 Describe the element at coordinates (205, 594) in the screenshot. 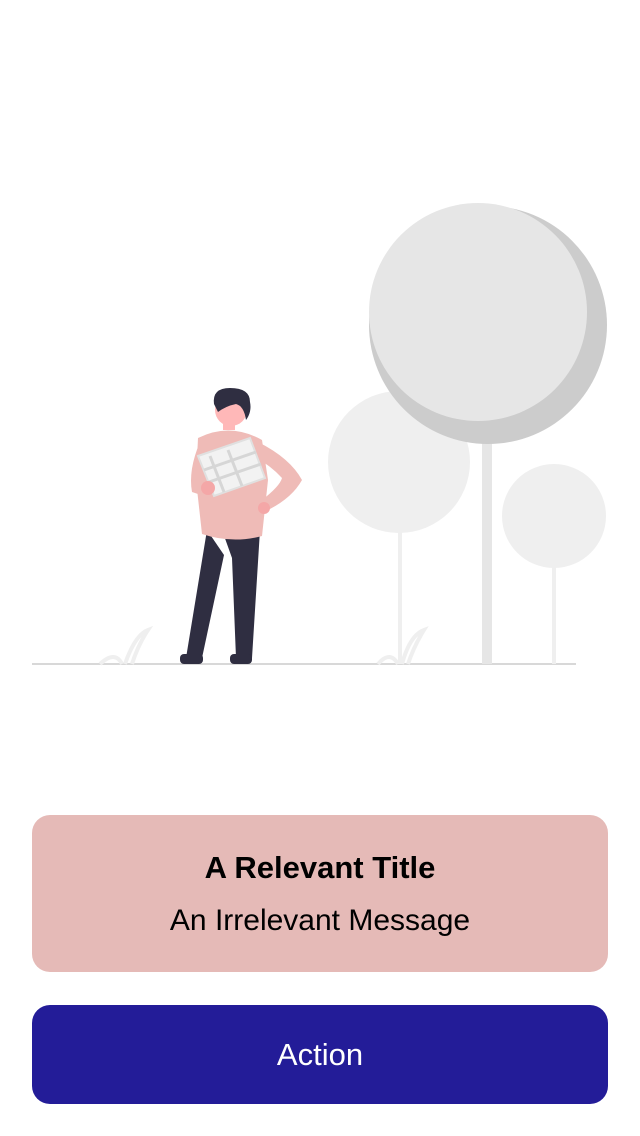

I see `person-leg-left` at that location.